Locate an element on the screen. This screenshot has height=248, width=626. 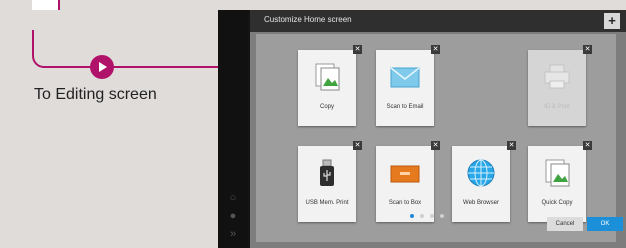
tile-id-print: ID & Print is located at coordinates (557, 88).